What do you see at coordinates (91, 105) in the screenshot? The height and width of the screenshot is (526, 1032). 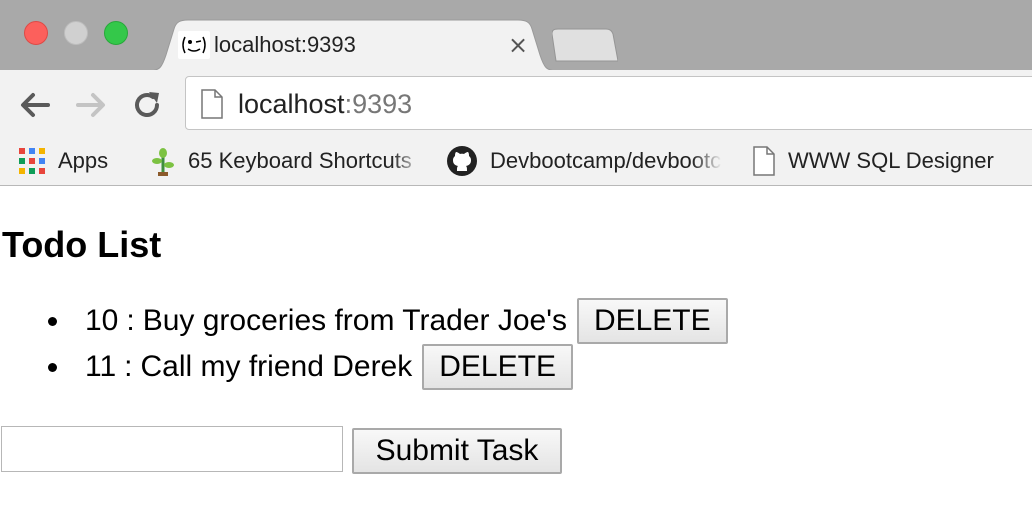 I see `forward-arrow-icon` at bounding box center [91, 105].